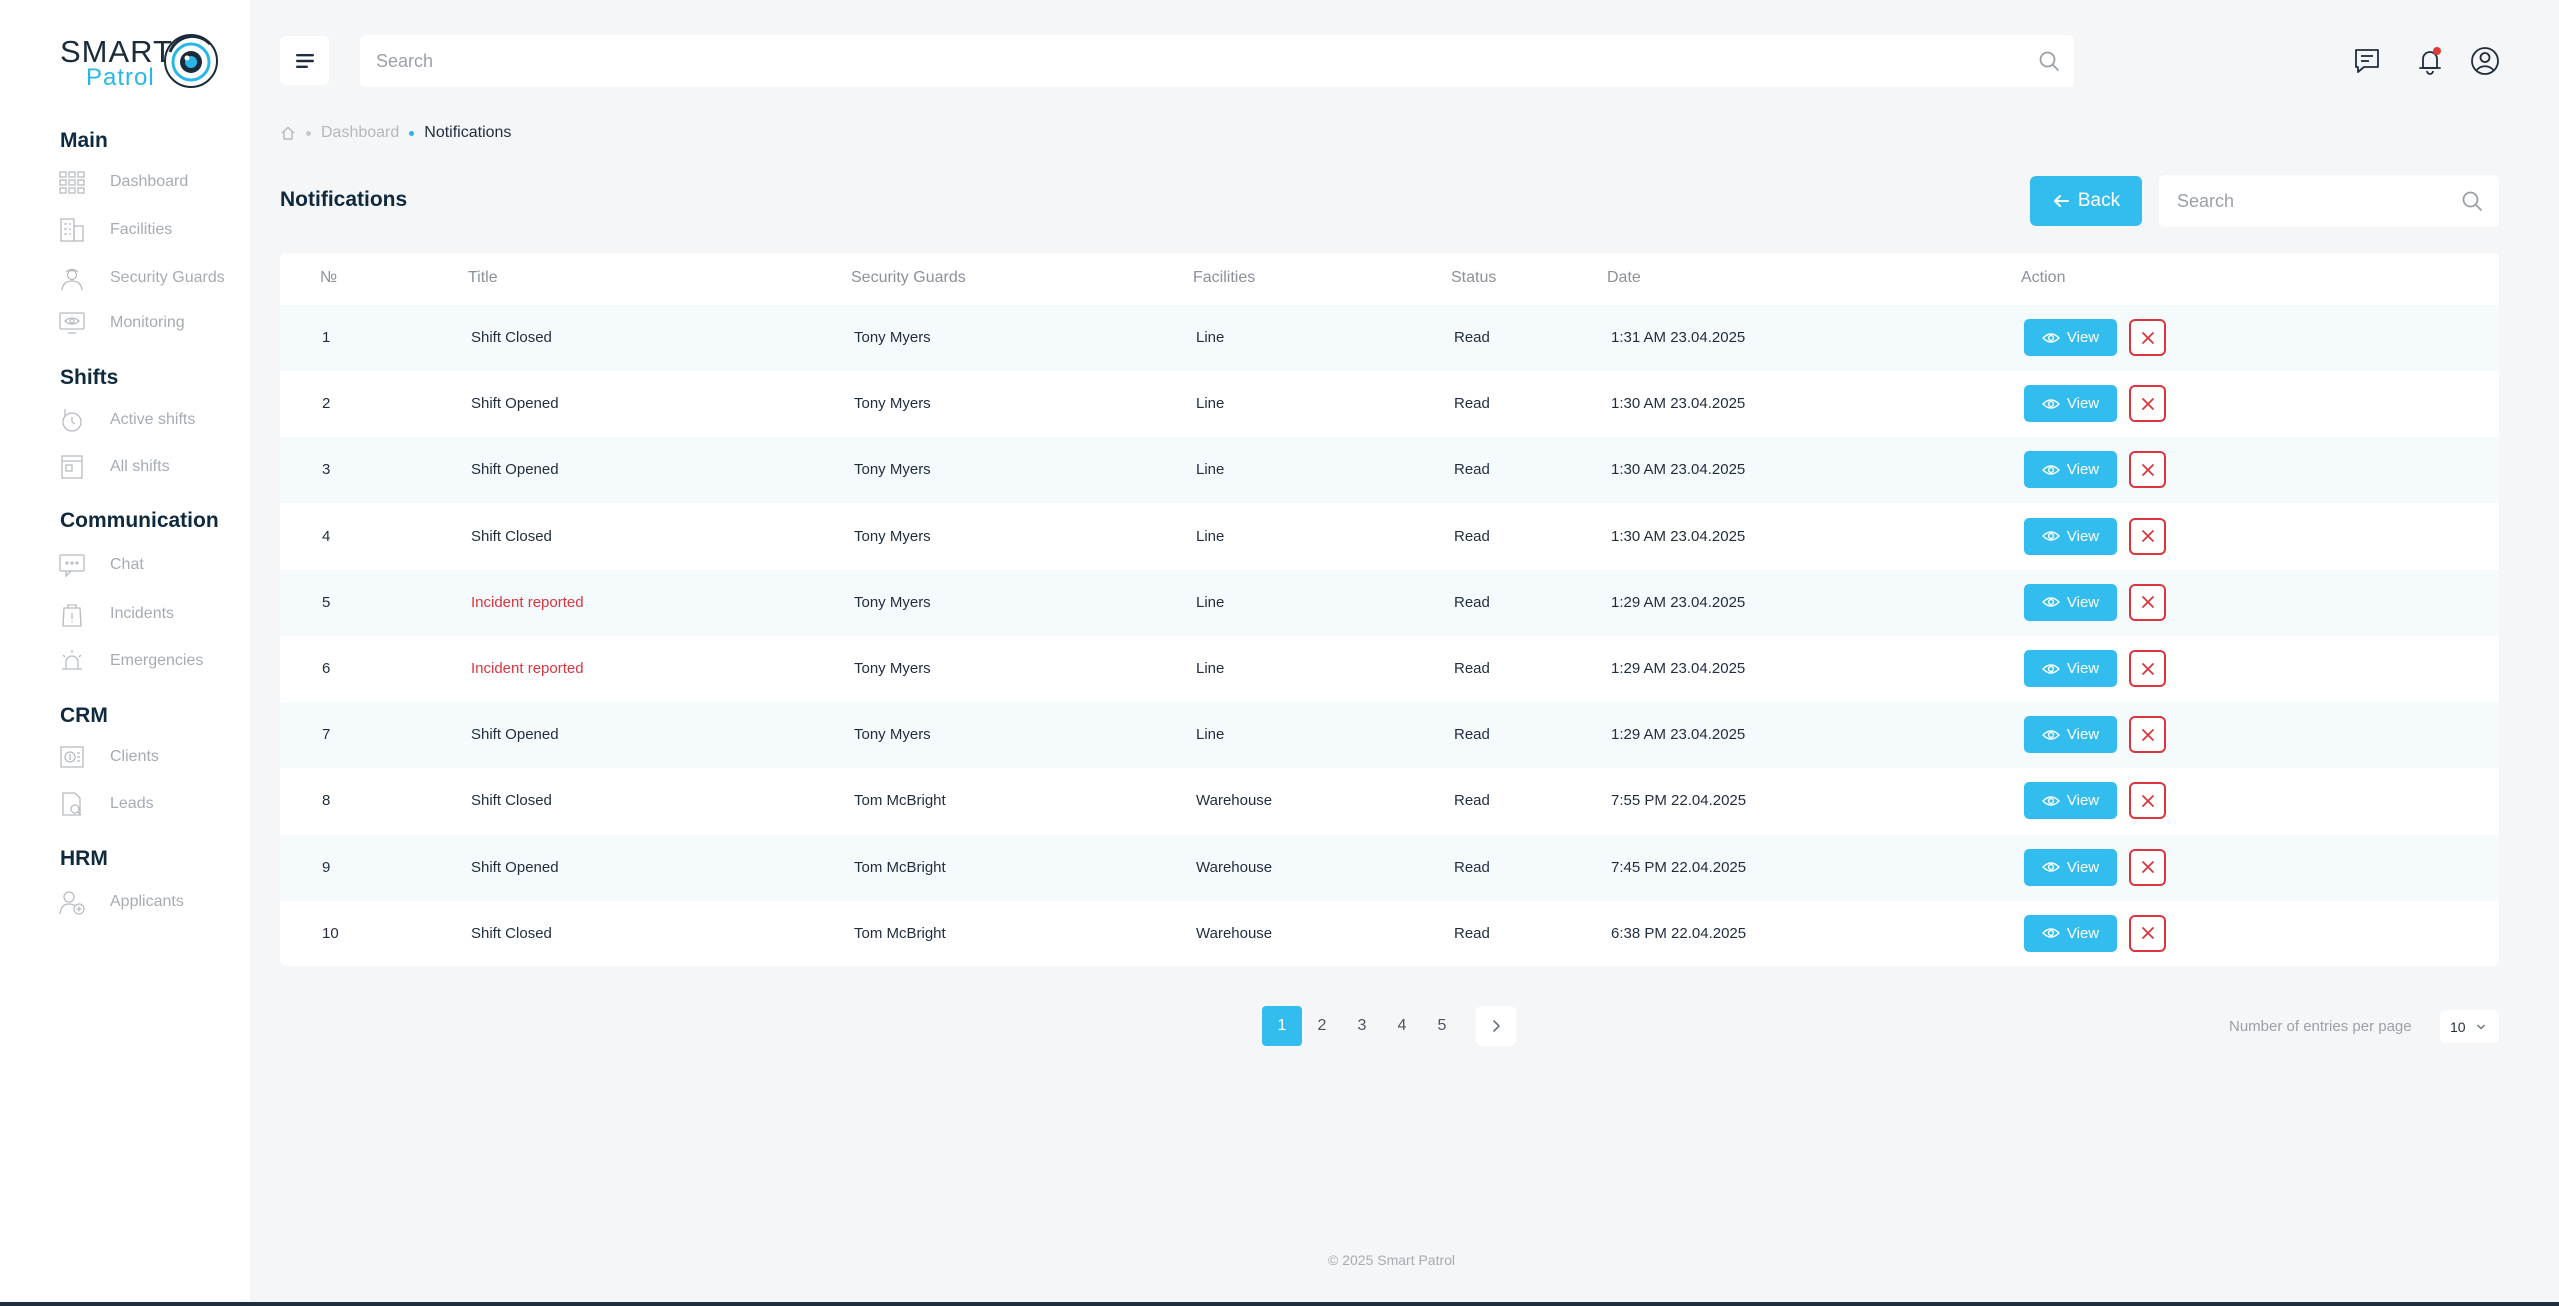 Image resolution: width=2559 pixels, height=1306 pixels. I want to click on cell-number: 3, so click(326, 470).